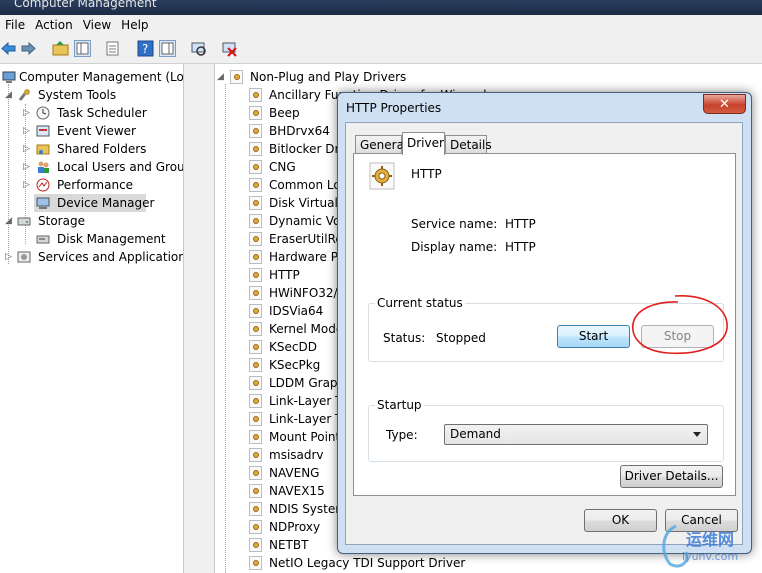  I want to click on menu-view: View, so click(97, 25).